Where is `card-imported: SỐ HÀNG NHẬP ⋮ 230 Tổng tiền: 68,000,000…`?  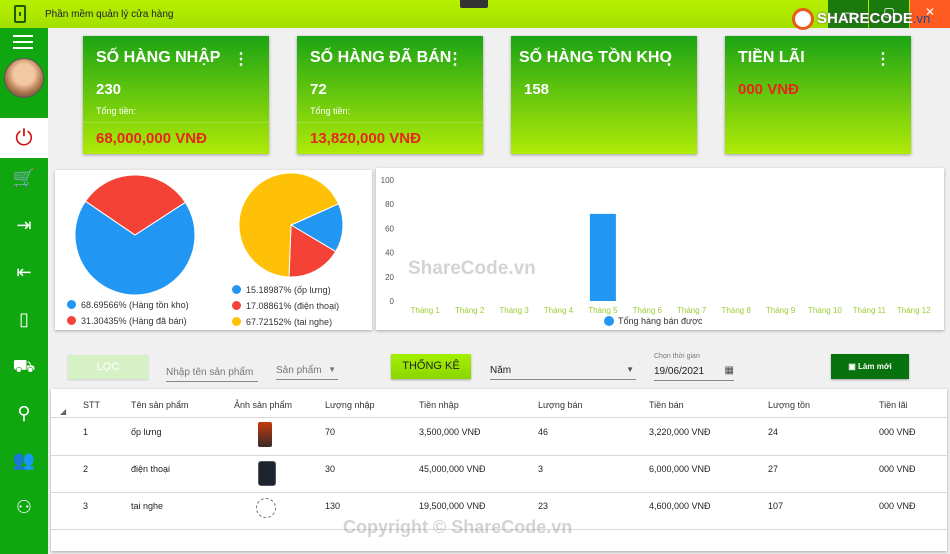
card-imported: SỐ HÀNG NHẬP ⋮ 230 Tổng tiền: 68,000,000… is located at coordinates (176, 95).